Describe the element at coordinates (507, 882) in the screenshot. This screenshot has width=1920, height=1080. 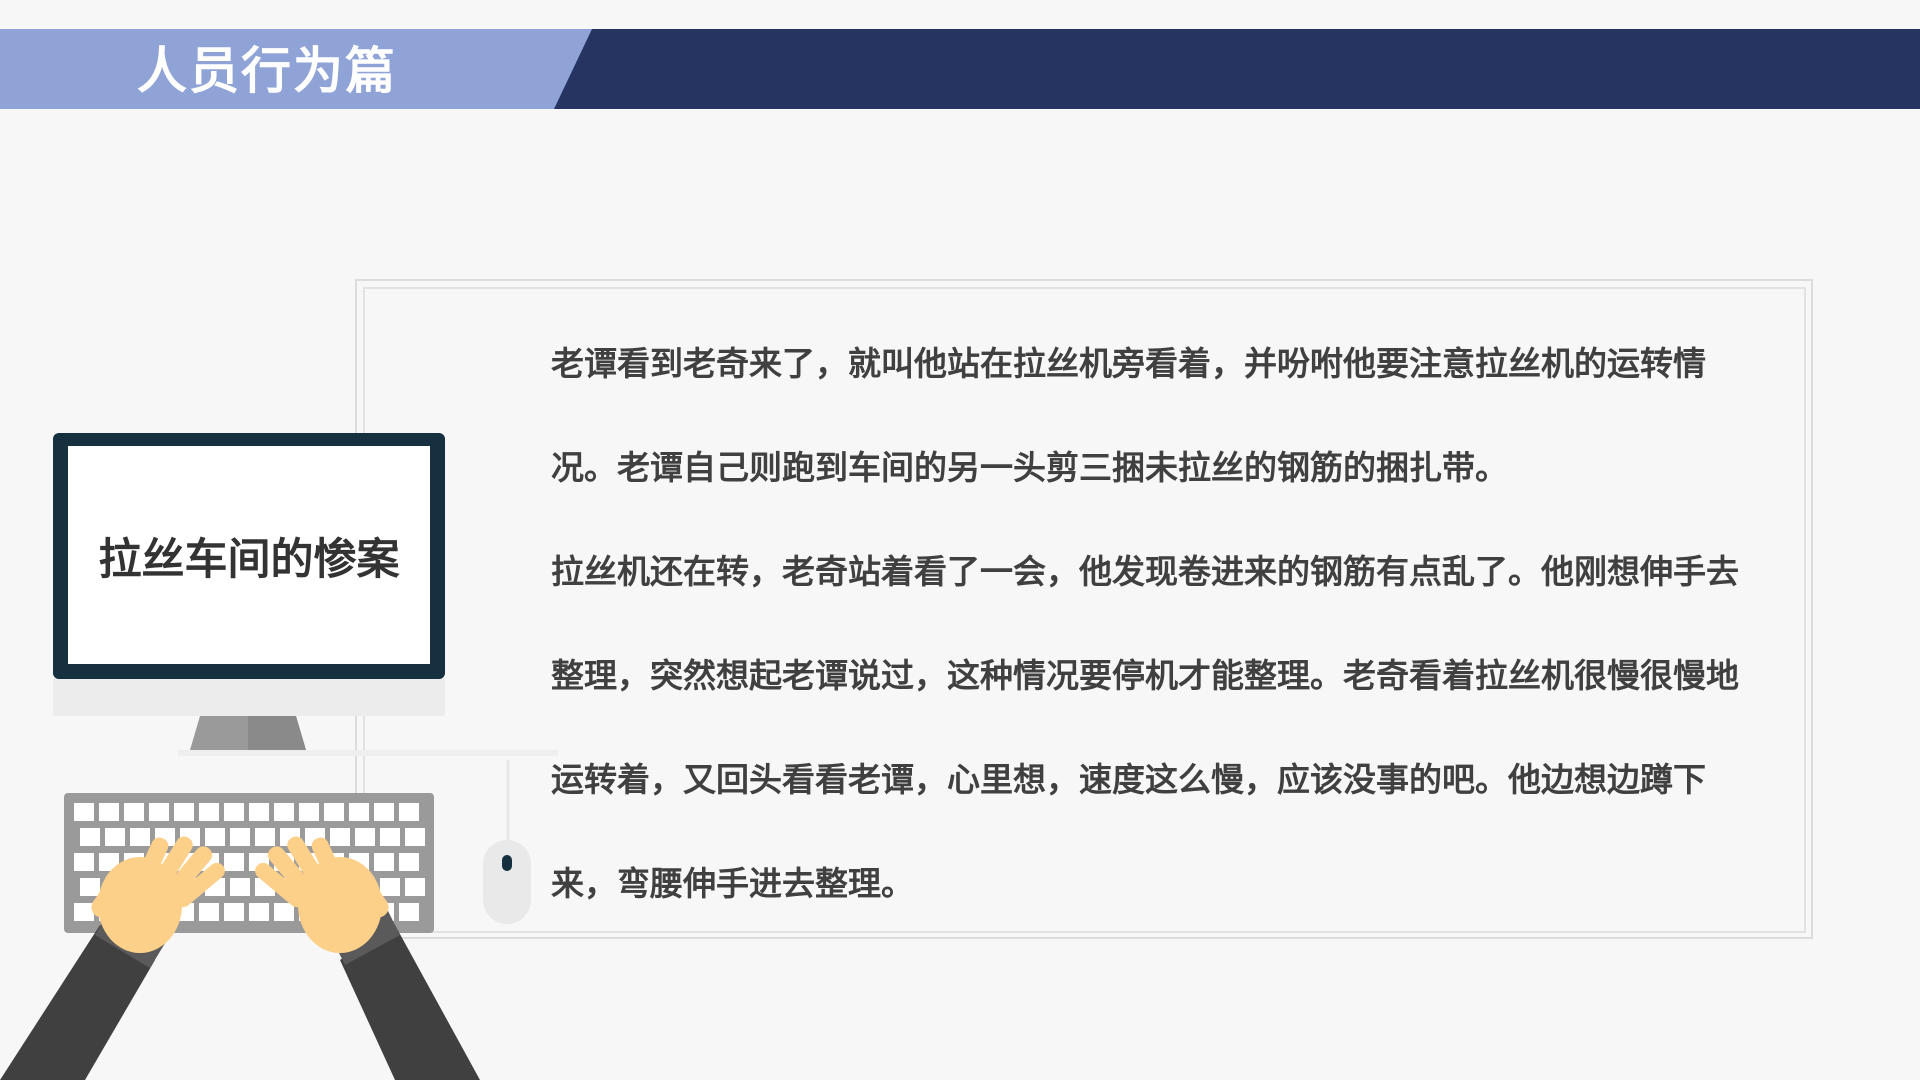
I see `mouse-icon` at that location.